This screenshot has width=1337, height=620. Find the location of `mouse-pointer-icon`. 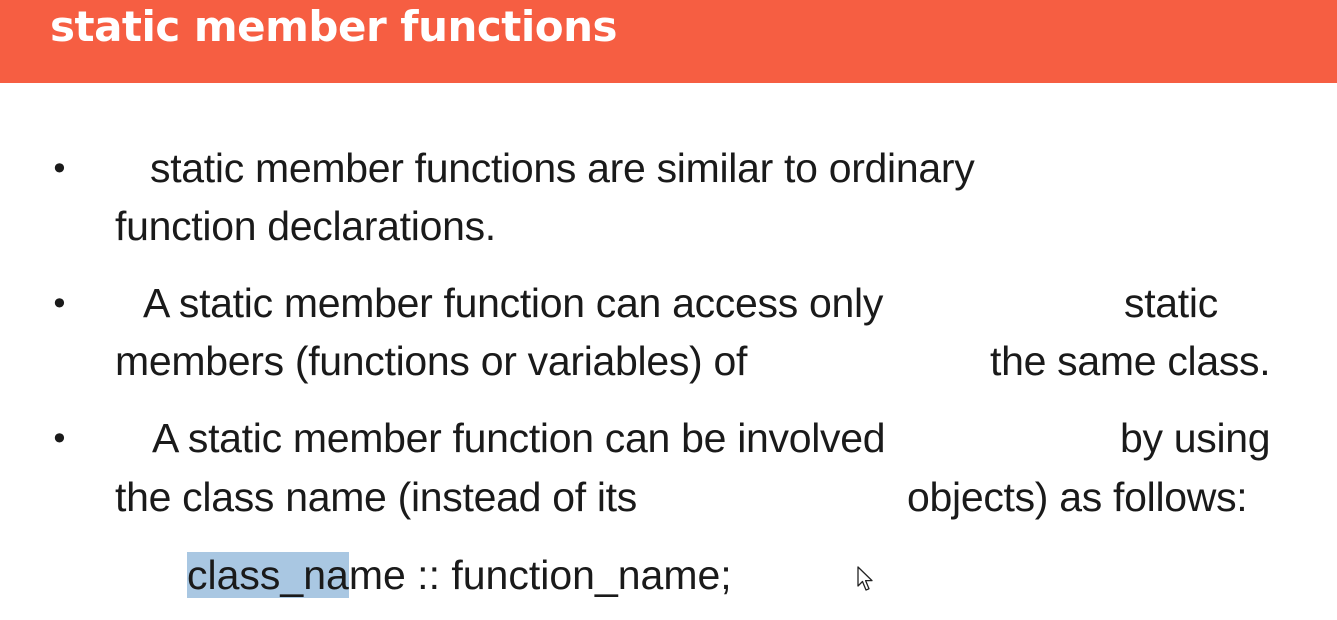

mouse-pointer-icon is located at coordinates (865, 578).